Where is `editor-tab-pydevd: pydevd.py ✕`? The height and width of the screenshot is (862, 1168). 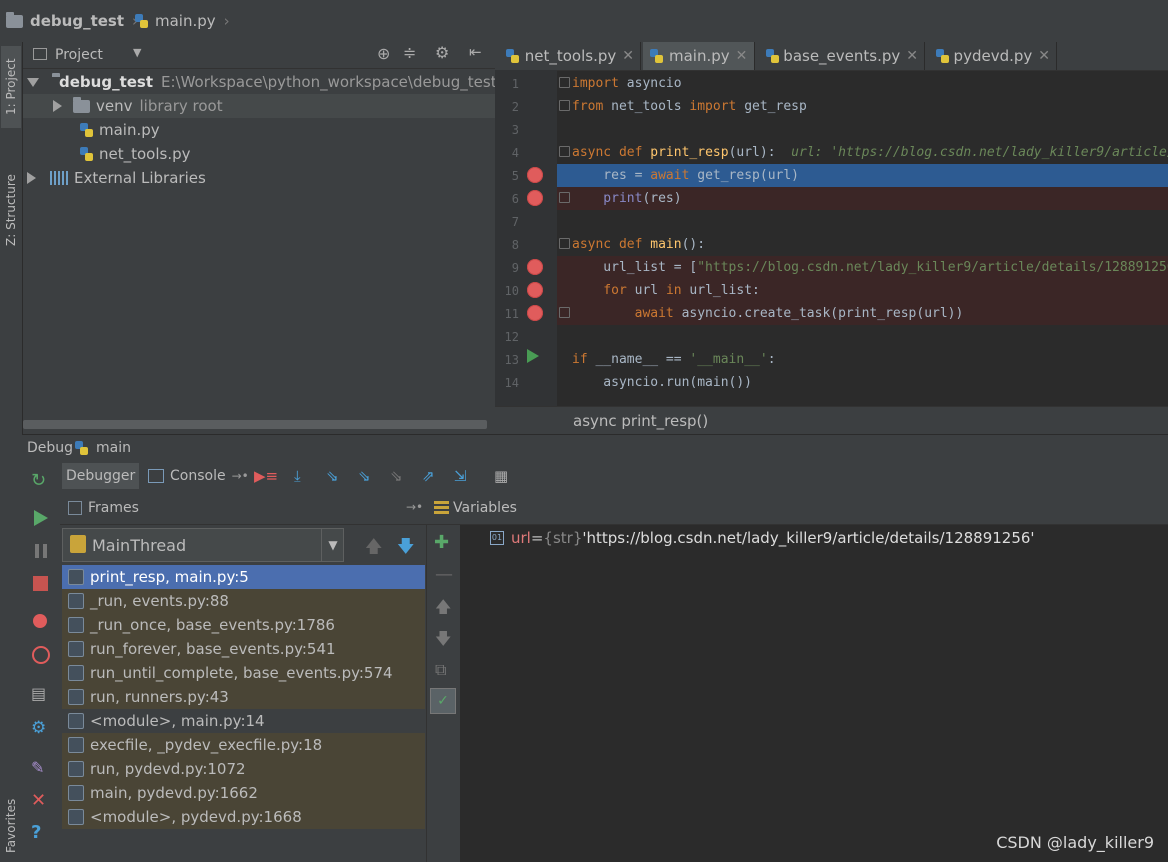
editor-tab-pydevd: pydevd.py ✕ is located at coordinates (993, 56).